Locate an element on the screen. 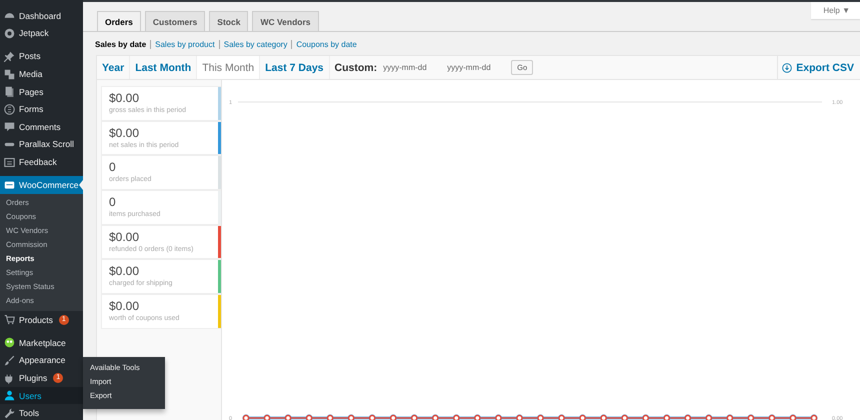 The height and width of the screenshot is (420, 860). menu-item: WooCommerce is located at coordinates (41, 185).